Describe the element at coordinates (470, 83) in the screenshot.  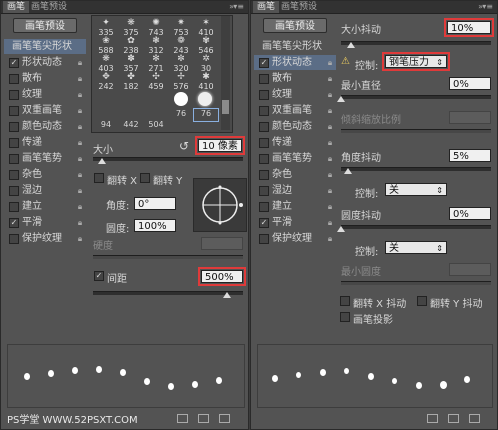
I see `min-diameter-field: 0%` at that location.